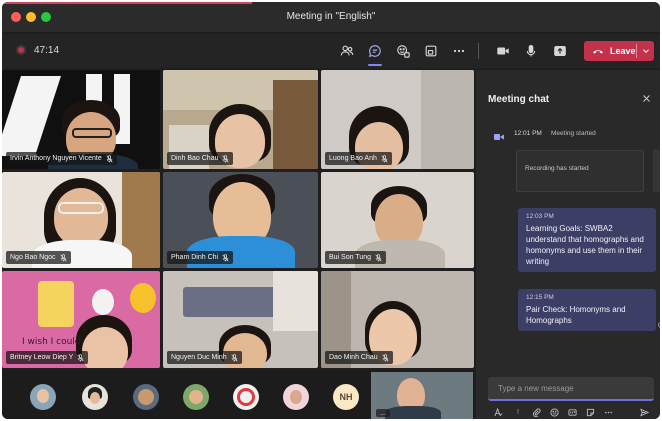  What do you see at coordinates (51, 342) in the screenshot?
I see `overlay-text: I wish I could` at bounding box center [51, 342].